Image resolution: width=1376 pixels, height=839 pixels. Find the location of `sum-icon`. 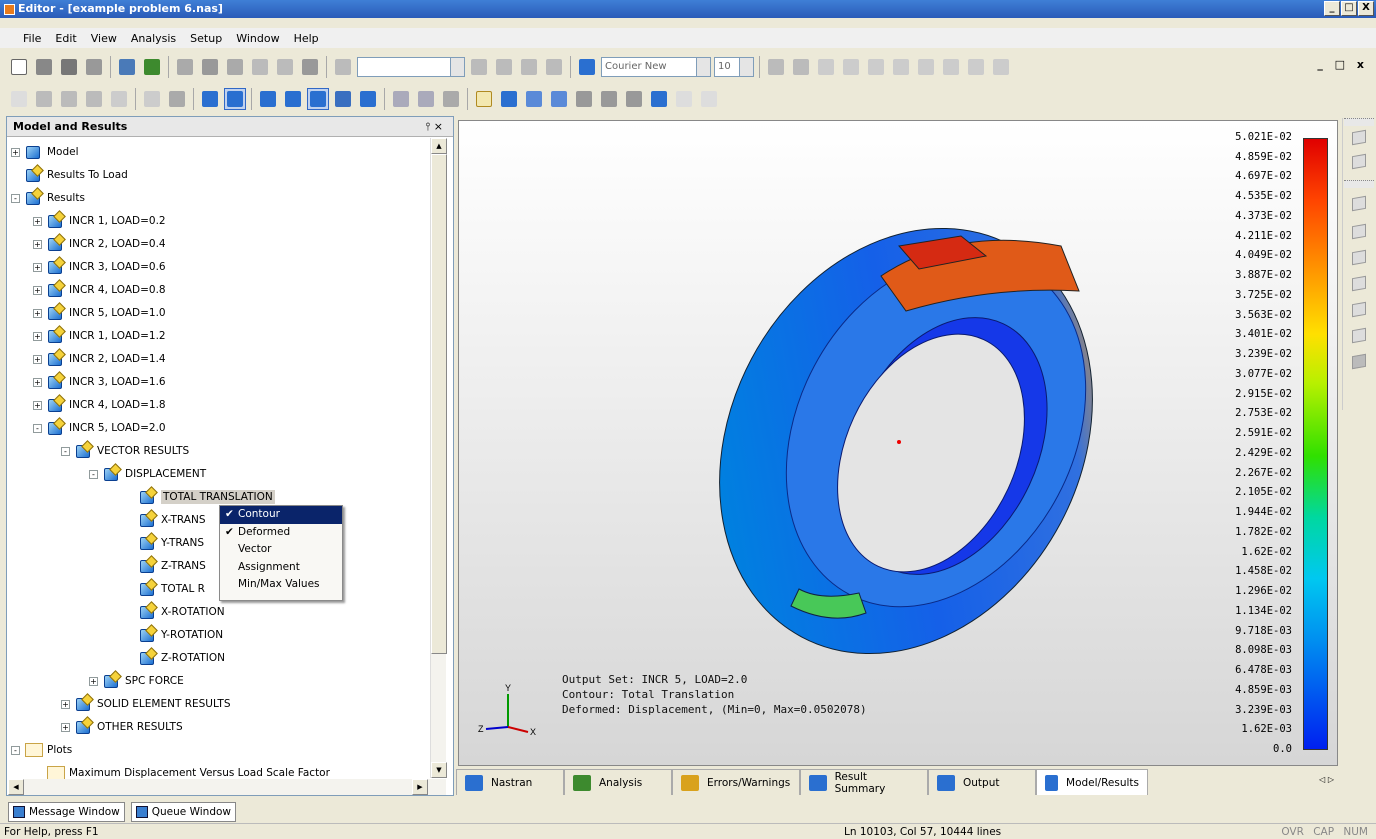

sum-icon is located at coordinates (876, 67).